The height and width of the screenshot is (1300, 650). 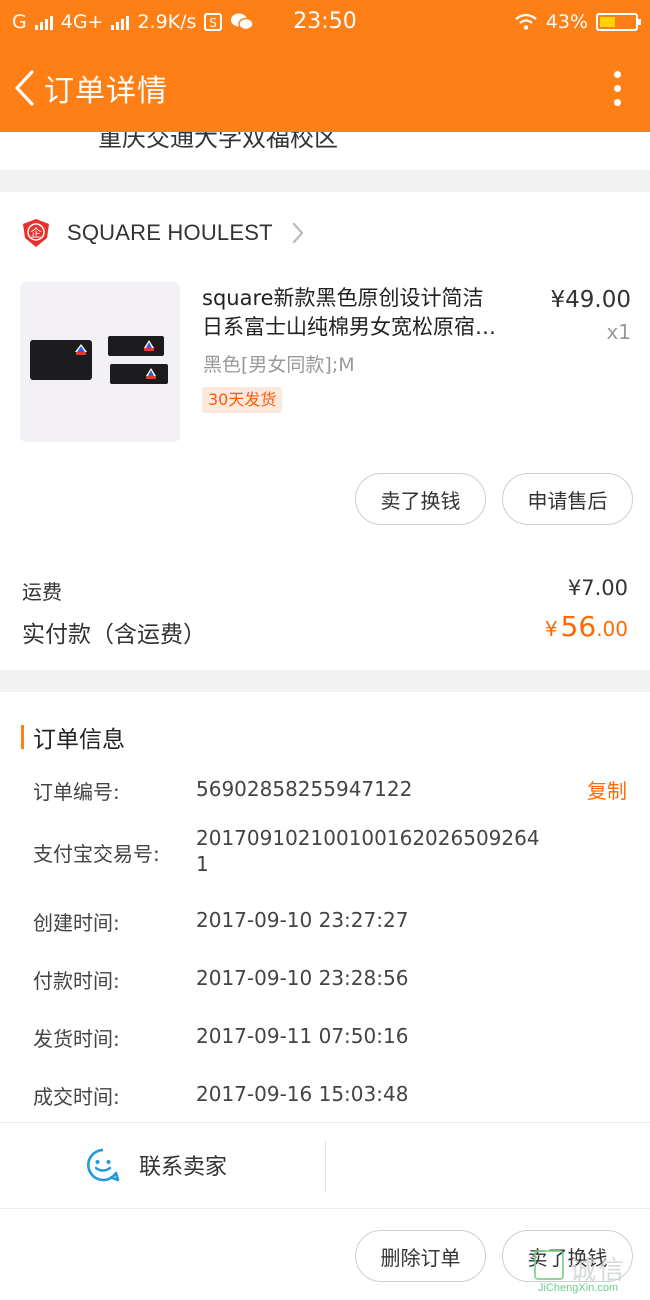 I want to click on shop-logo-icon: 企, so click(x=36, y=233).